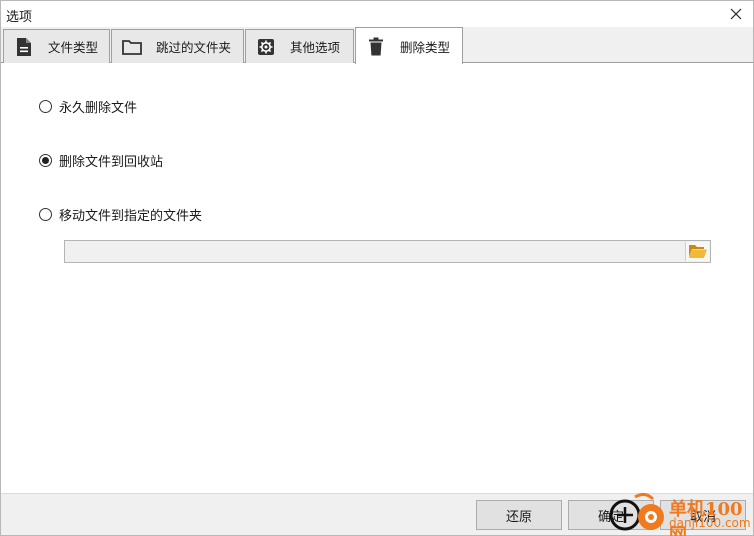  Describe the element at coordinates (519, 515) in the screenshot. I see `restore-button: 还原` at that location.